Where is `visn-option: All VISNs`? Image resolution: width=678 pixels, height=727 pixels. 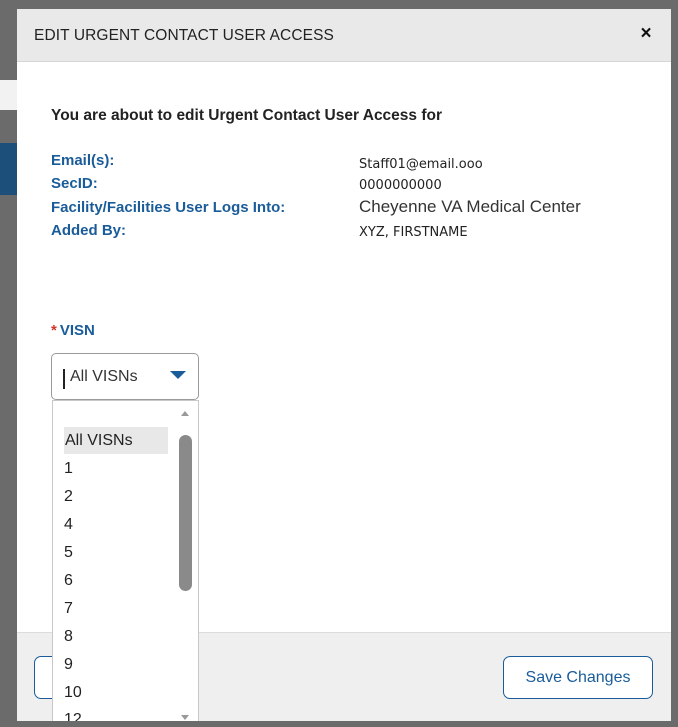
visn-option: All VISNs is located at coordinates (116, 440).